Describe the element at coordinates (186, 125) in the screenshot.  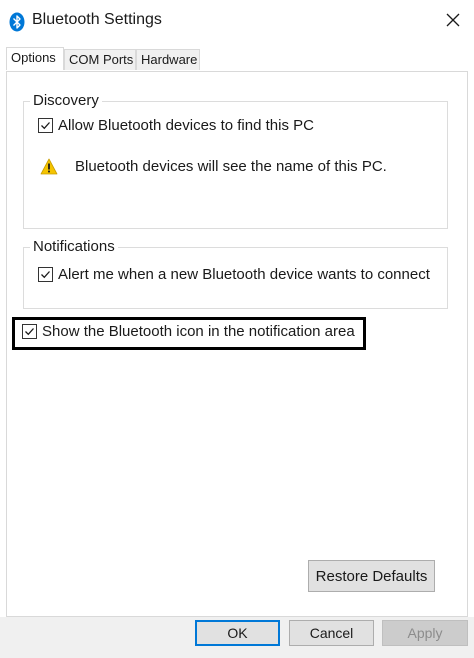
I see `allow-find-label: Allow Bluetooth devices to find this PC` at that location.